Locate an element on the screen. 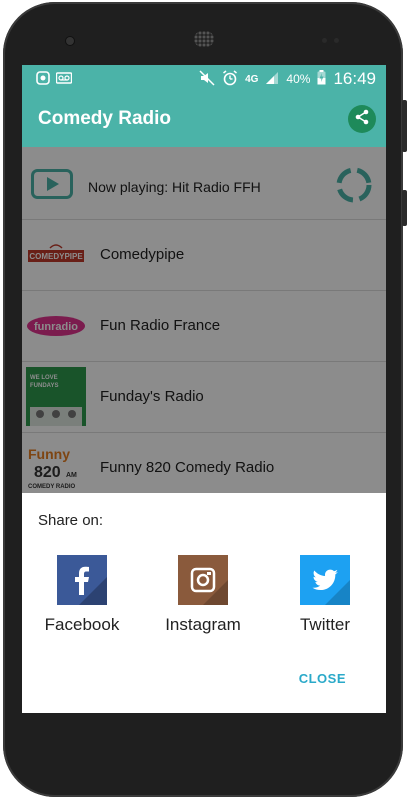 The image size is (408, 800). share-button is located at coordinates (362, 119).